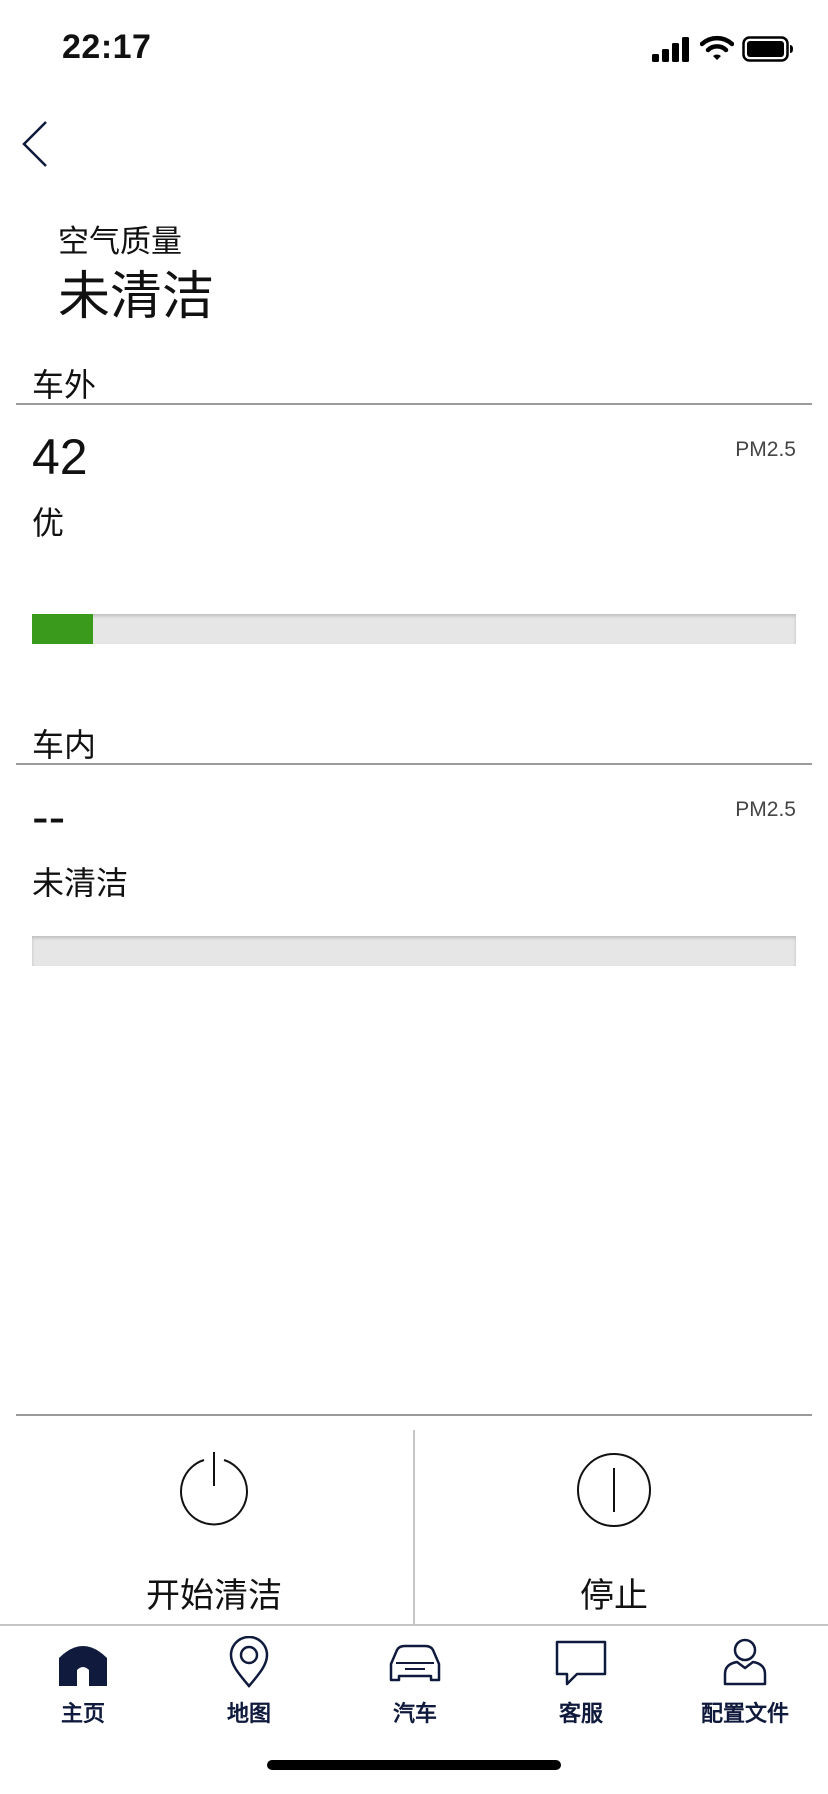 The height and width of the screenshot is (1794, 828). What do you see at coordinates (414, 404) in the screenshot?
I see `outside-divider` at bounding box center [414, 404].